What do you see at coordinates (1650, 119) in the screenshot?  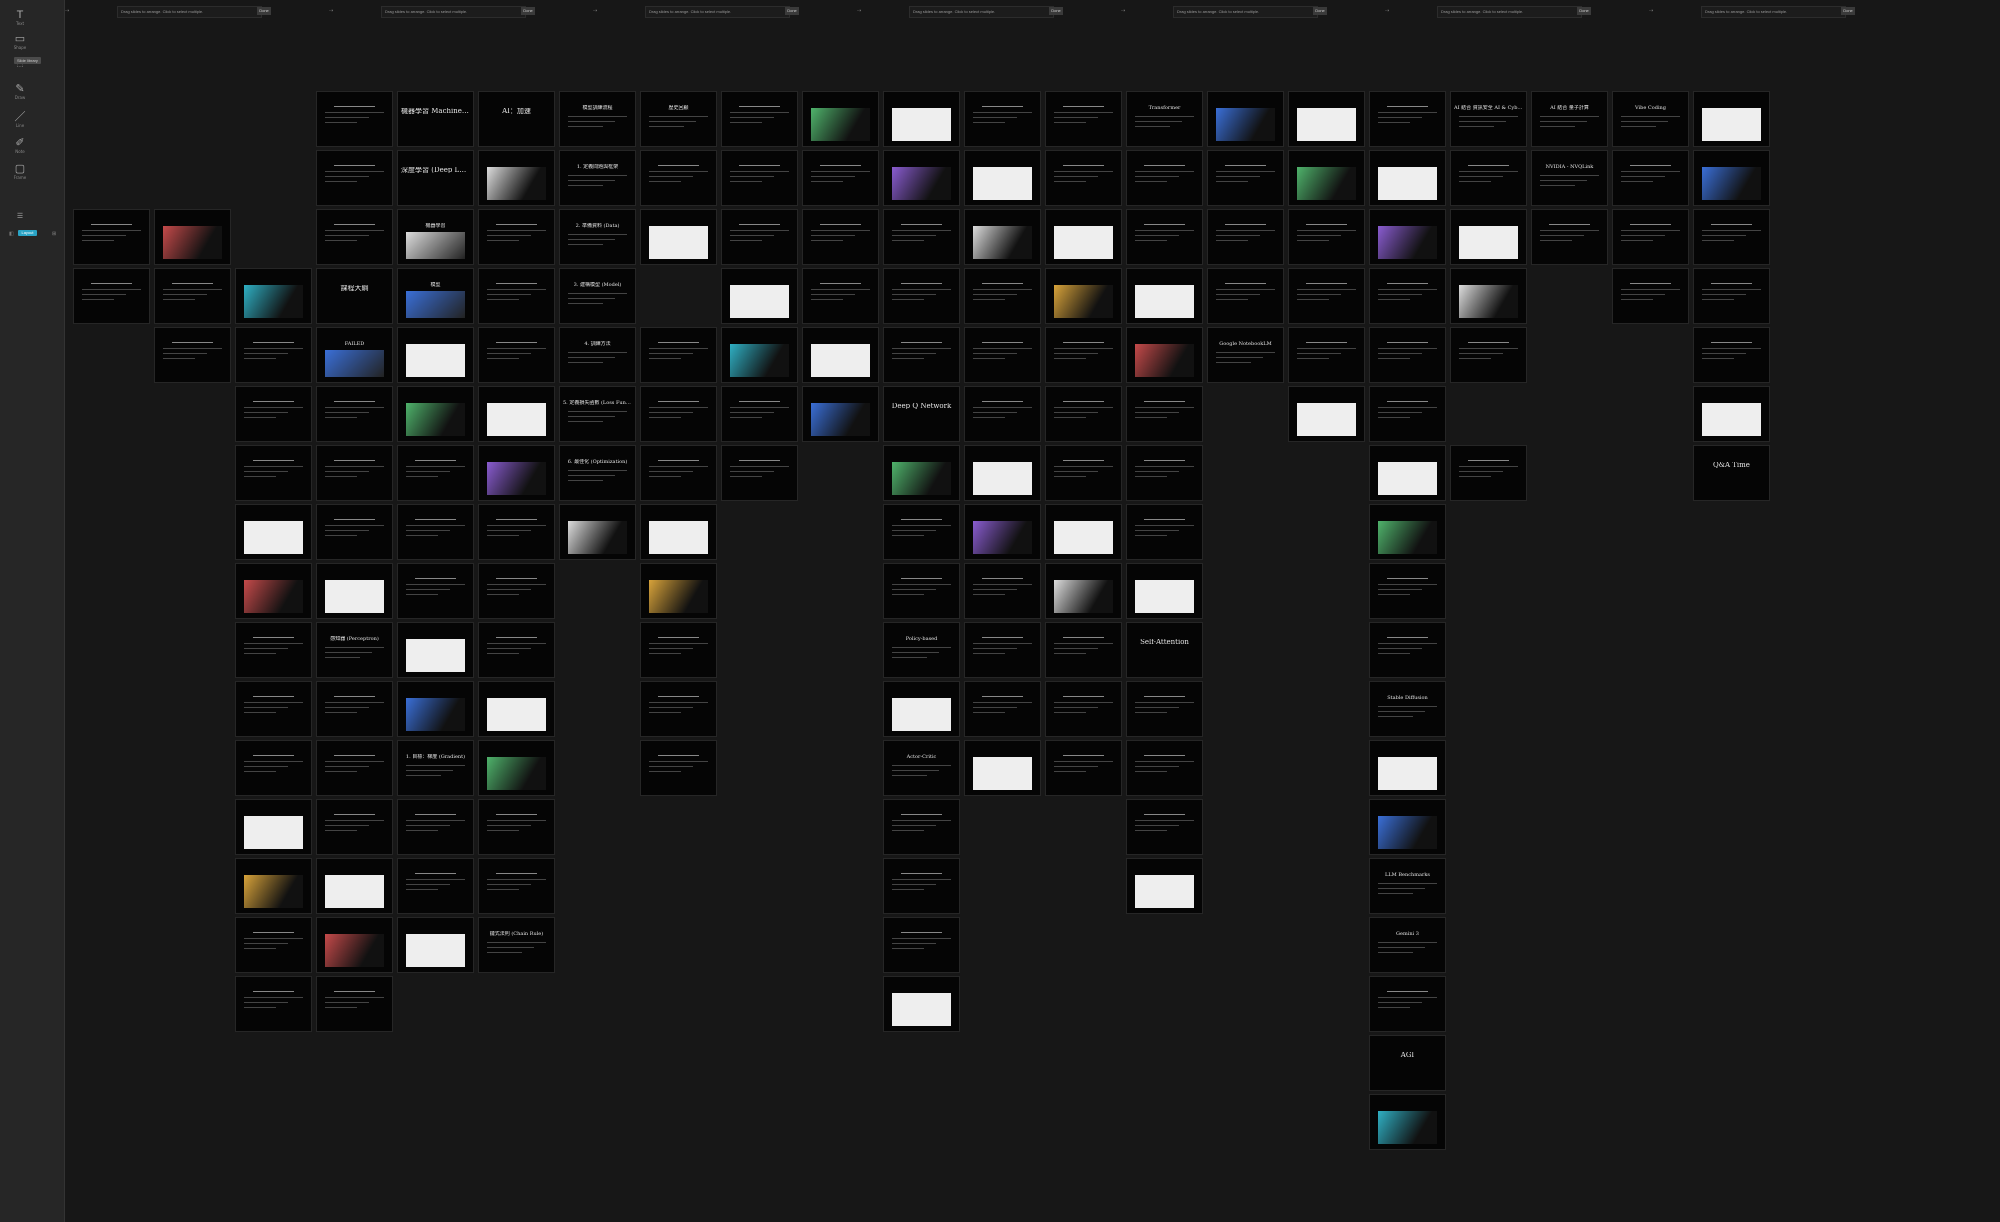 I see `slide-thumbnail: Vibe Coding` at bounding box center [1650, 119].